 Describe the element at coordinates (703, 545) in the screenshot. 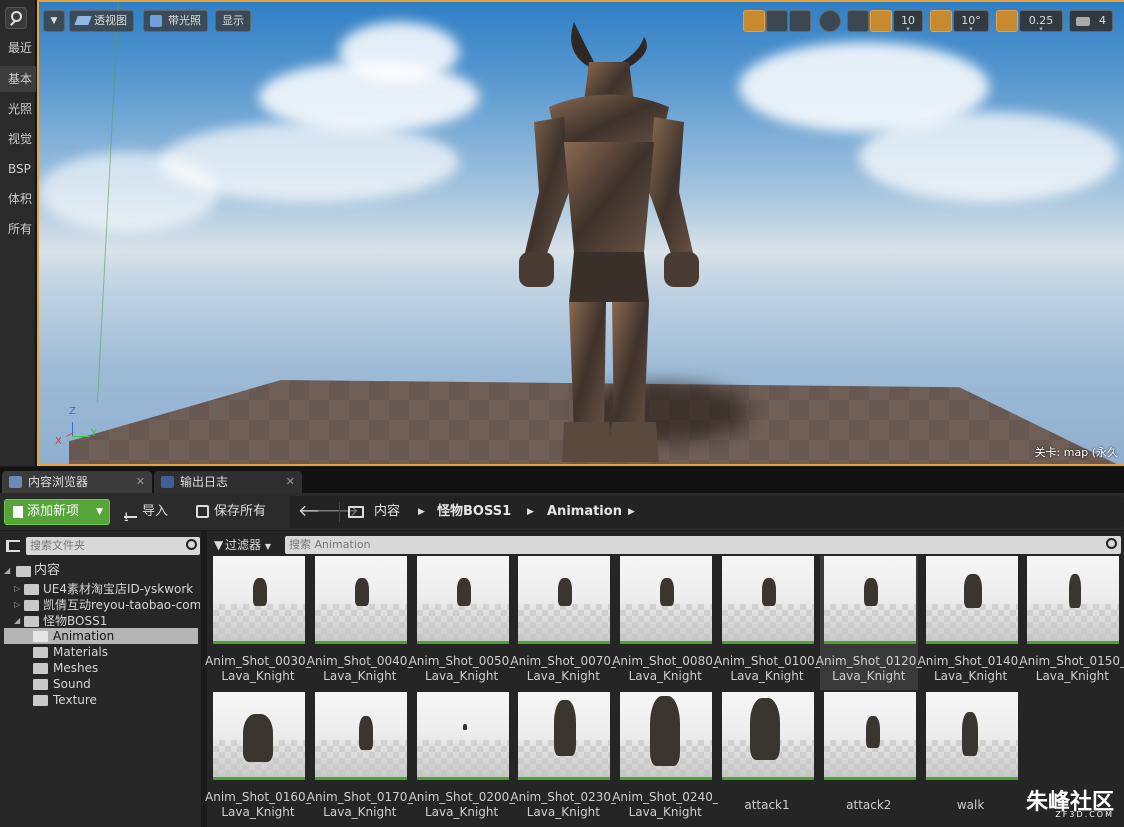

I see `asset-search-input: 搜索 Animation` at that location.